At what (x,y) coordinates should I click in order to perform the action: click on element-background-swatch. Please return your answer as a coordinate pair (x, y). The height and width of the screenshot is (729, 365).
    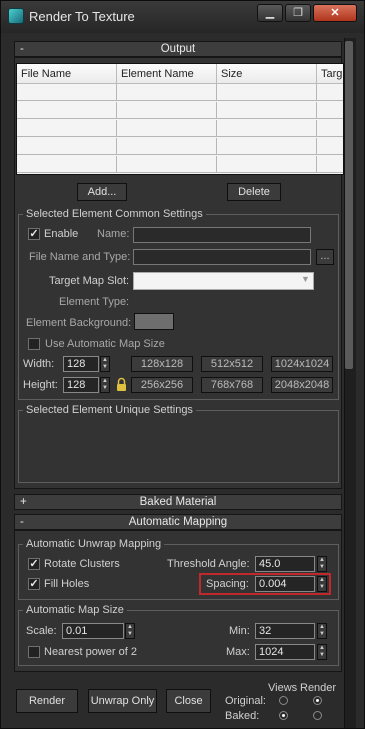
    Looking at the image, I should click on (154, 321).